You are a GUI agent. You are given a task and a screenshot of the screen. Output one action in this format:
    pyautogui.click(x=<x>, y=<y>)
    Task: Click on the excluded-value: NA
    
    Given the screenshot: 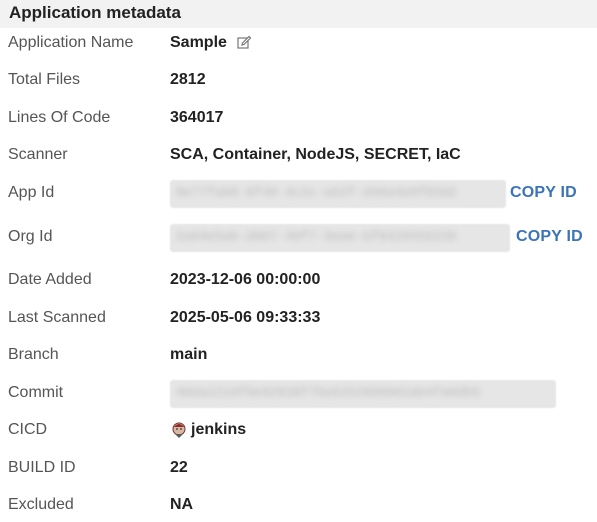 What is the action you would take?
    pyautogui.click(x=182, y=504)
    